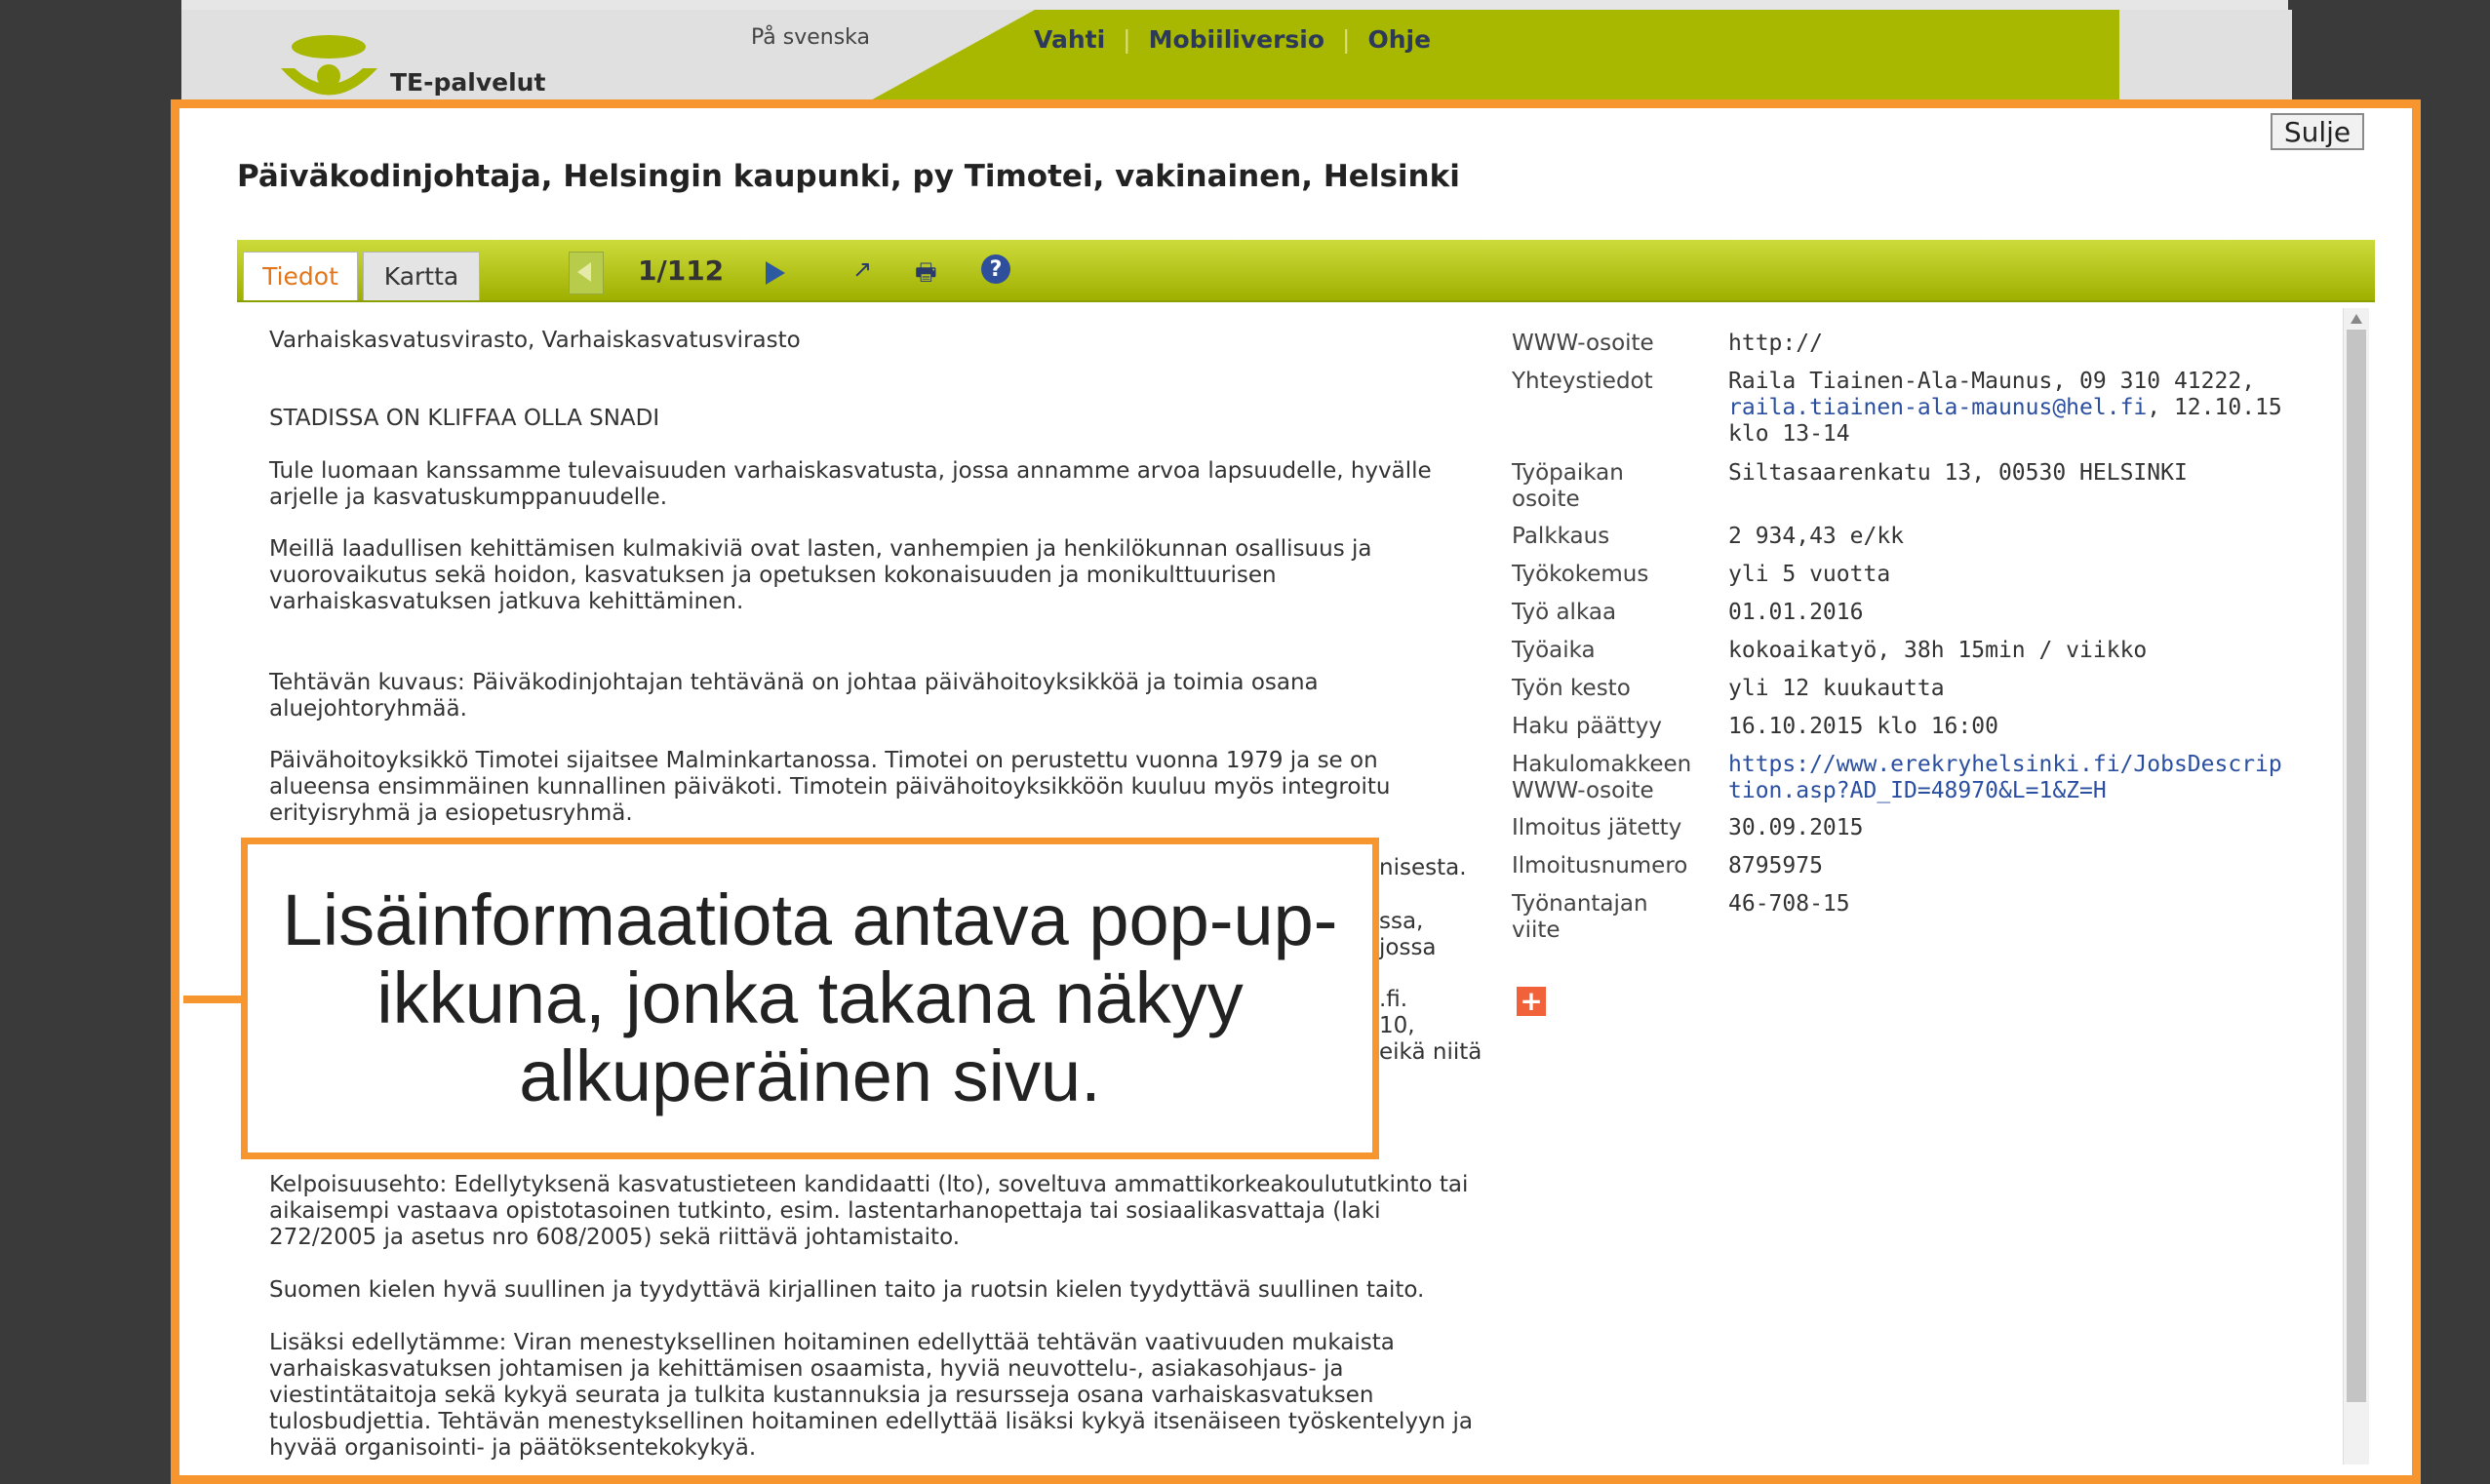  What do you see at coordinates (775, 273) in the screenshot?
I see `next-icon` at bounding box center [775, 273].